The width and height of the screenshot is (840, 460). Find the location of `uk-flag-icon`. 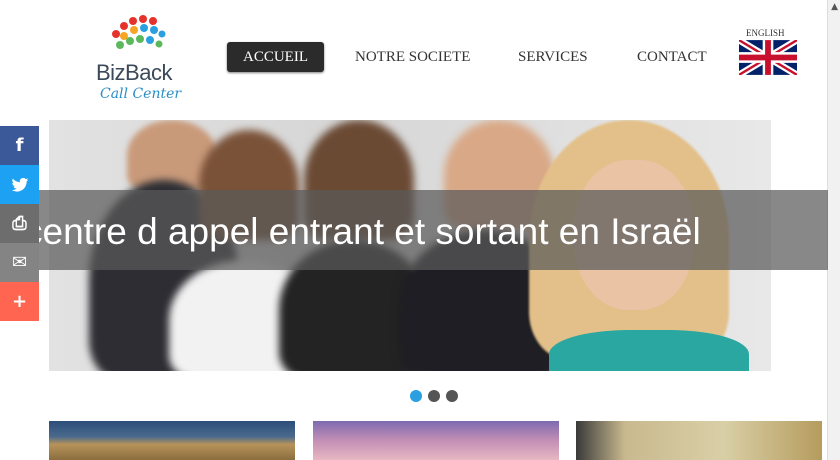

uk-flag-icon is located at coordinates (768, 57).